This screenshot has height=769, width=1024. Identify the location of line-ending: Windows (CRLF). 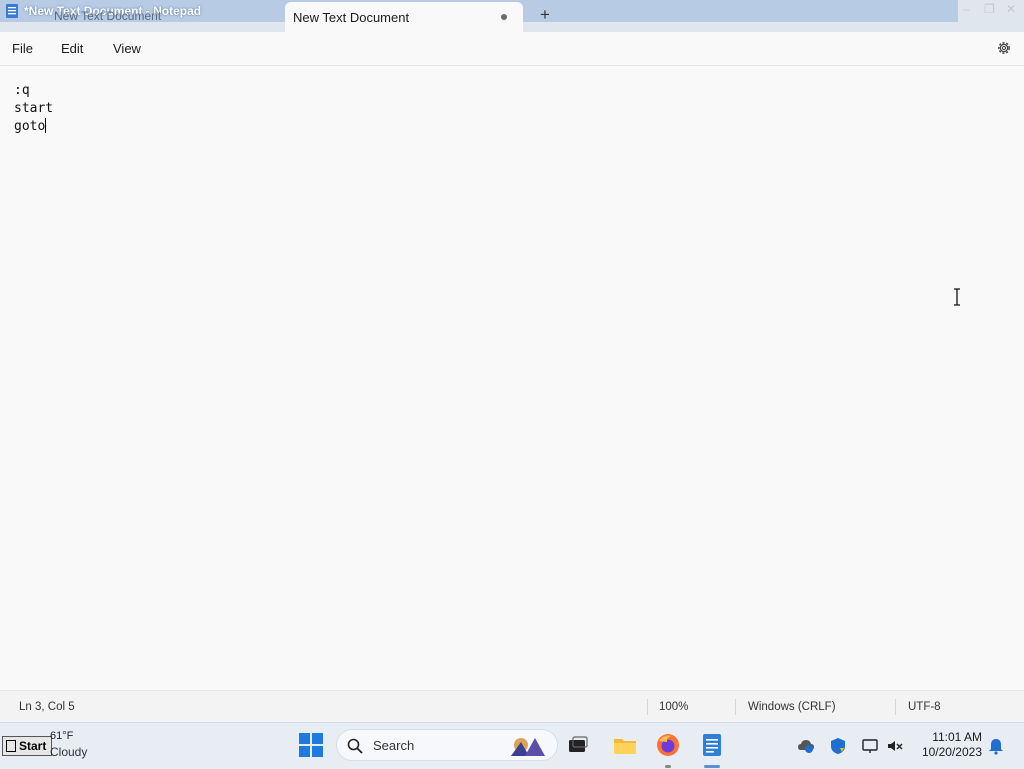
(792, 707).